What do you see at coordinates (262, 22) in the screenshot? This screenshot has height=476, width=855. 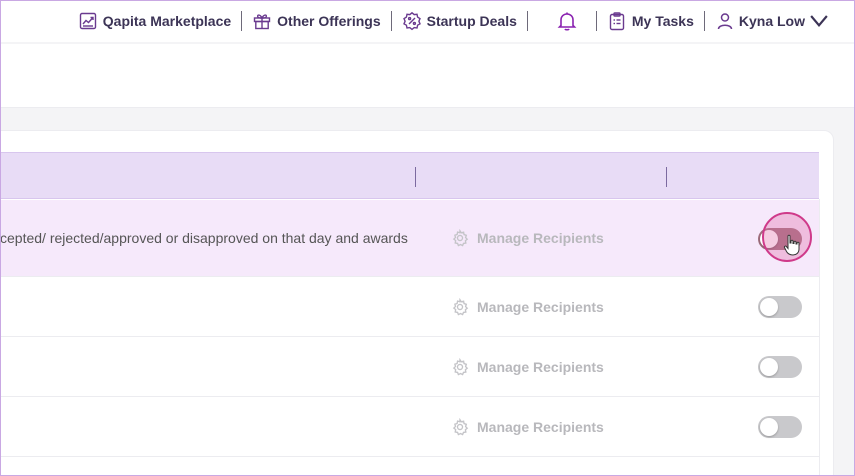 I see `gift-icon` at bounding box center [262, 22].